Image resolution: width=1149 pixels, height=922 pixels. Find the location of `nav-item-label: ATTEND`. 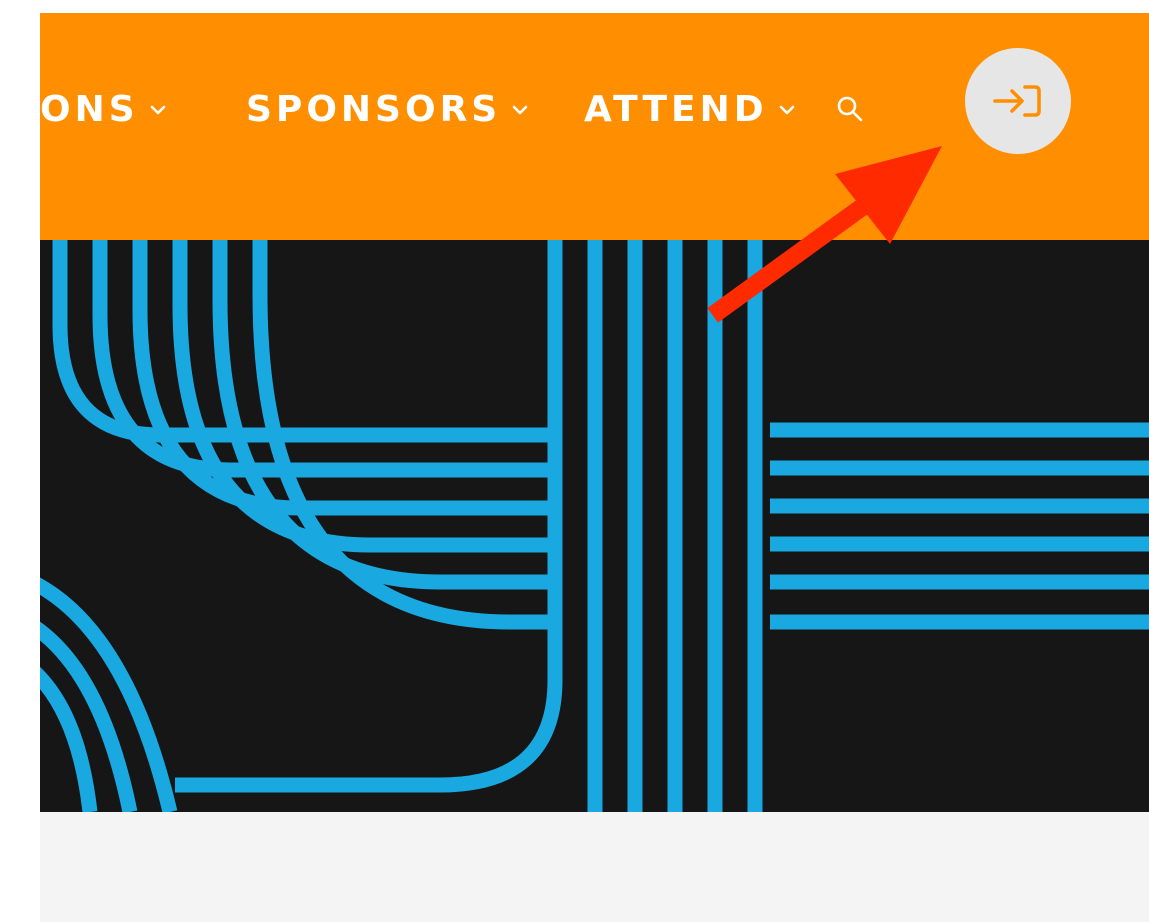

nav-item-label: ATTEND is located at coordinates (676, 109).